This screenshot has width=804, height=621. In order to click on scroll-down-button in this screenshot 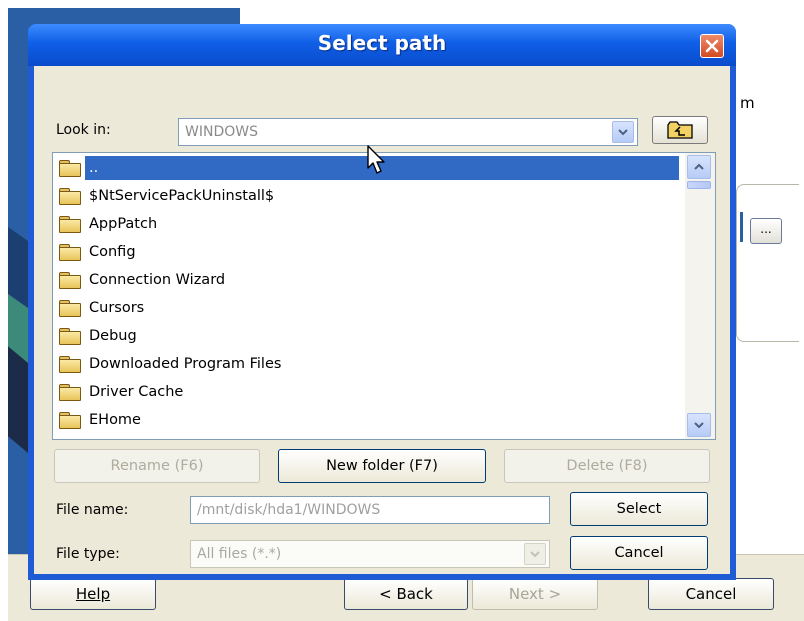, I will do `click(699, 425)`.